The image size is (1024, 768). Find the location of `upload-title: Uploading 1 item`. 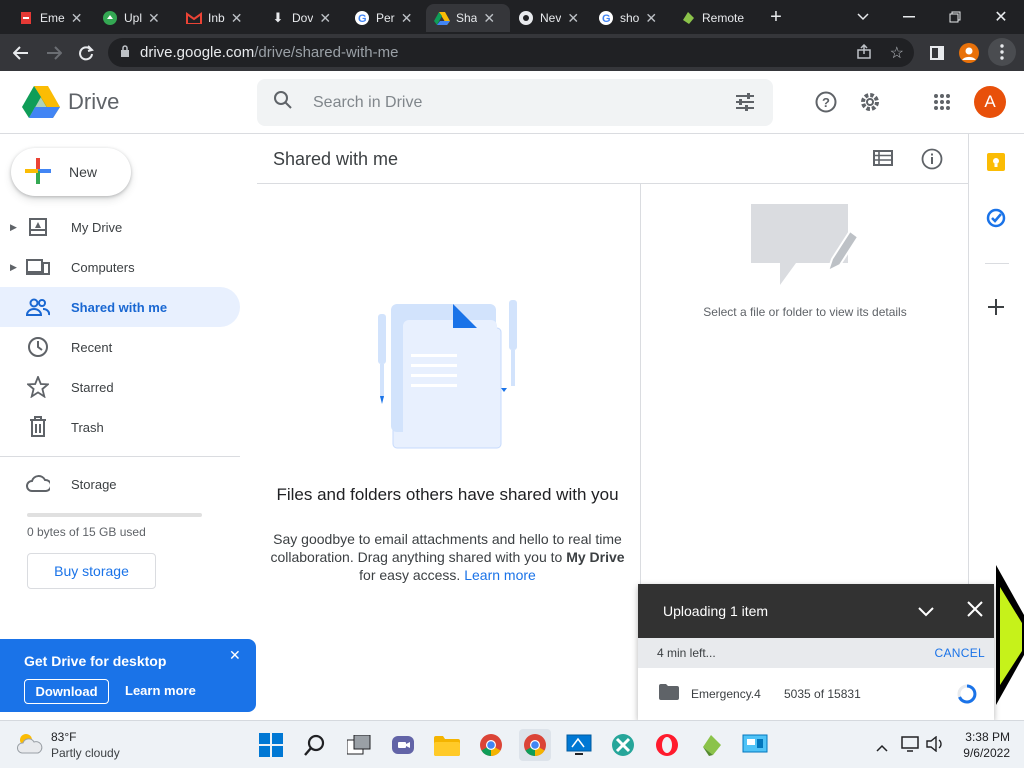

upload-title: Uploading 1 item is located at coordinates (716, 611).